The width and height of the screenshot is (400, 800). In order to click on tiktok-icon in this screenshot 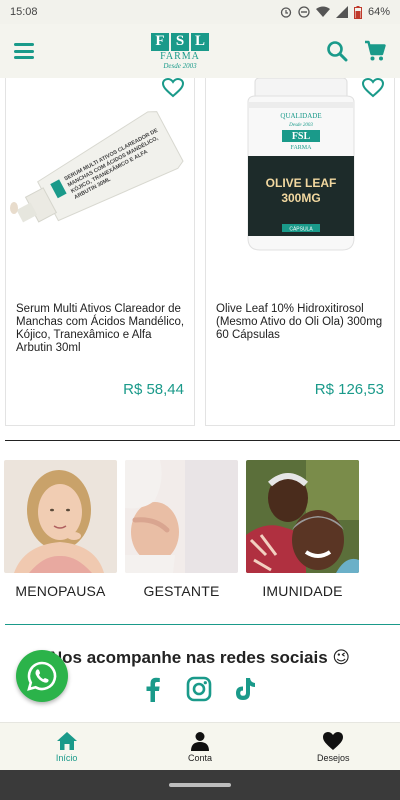, I will do `click(245, 689)`.